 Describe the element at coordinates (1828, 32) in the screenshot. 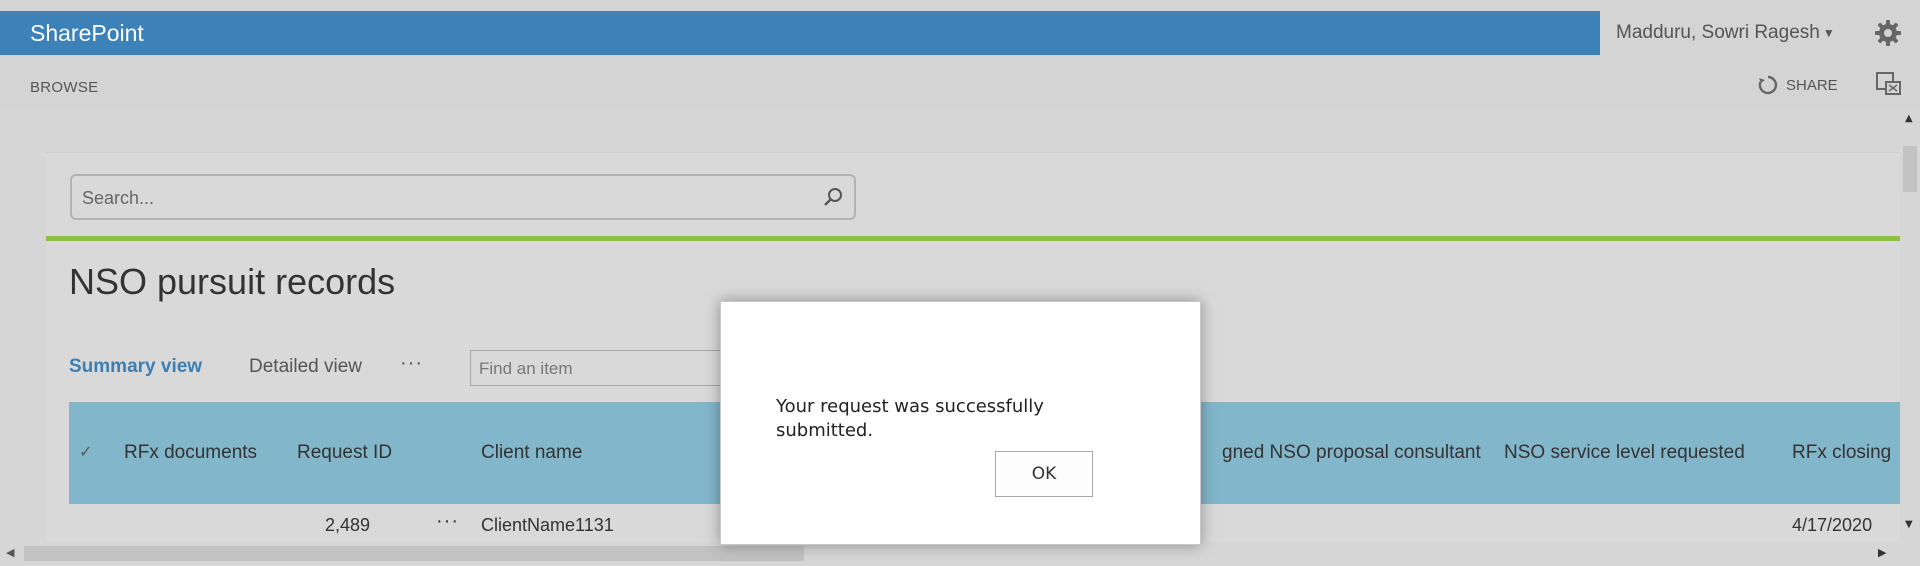

I see `chevron-down-icon: ▼` at that location.